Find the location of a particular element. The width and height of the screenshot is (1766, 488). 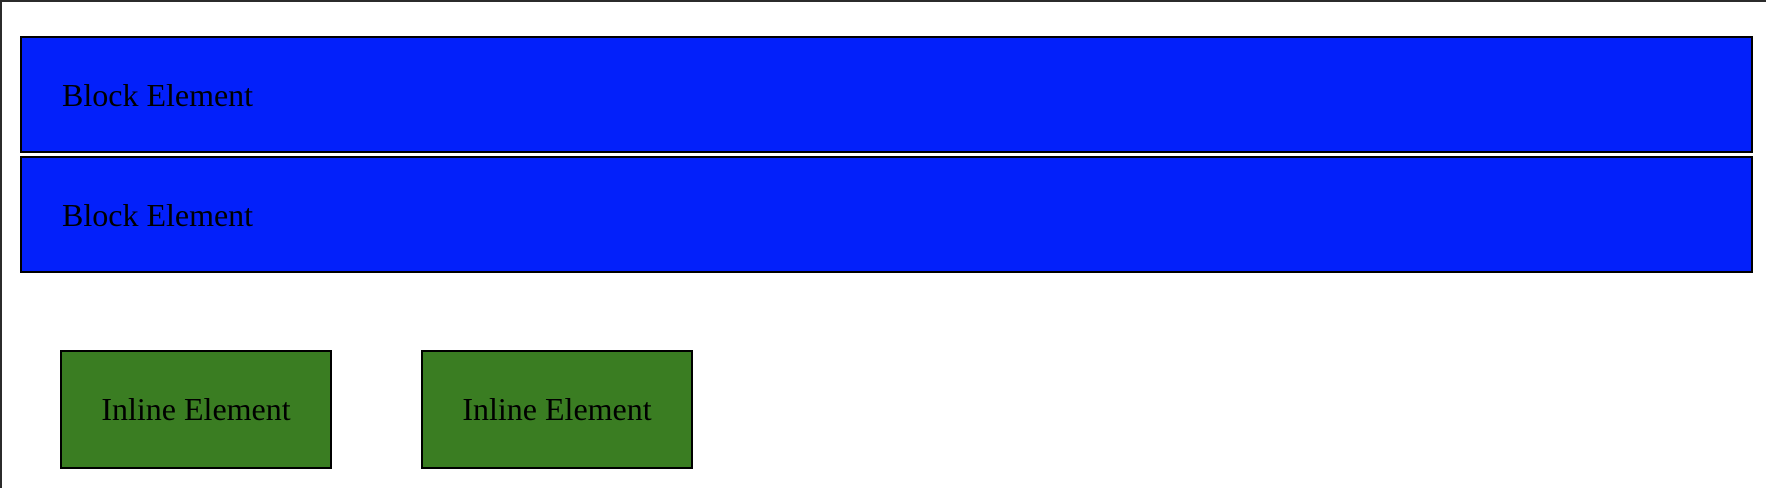

inline-element-2: Inline Element is located at coordinates (557, 409).